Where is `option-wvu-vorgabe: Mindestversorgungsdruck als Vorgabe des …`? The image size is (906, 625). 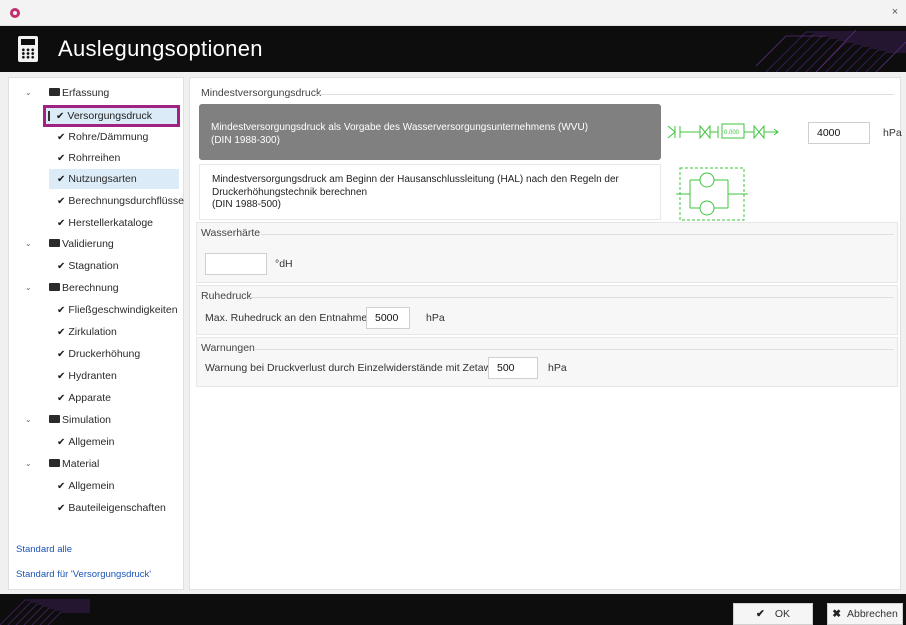 option-wvu-vorgabe: Mindestversorgungsdruck als Vorgabe des … is located at coordinates (430, 132).